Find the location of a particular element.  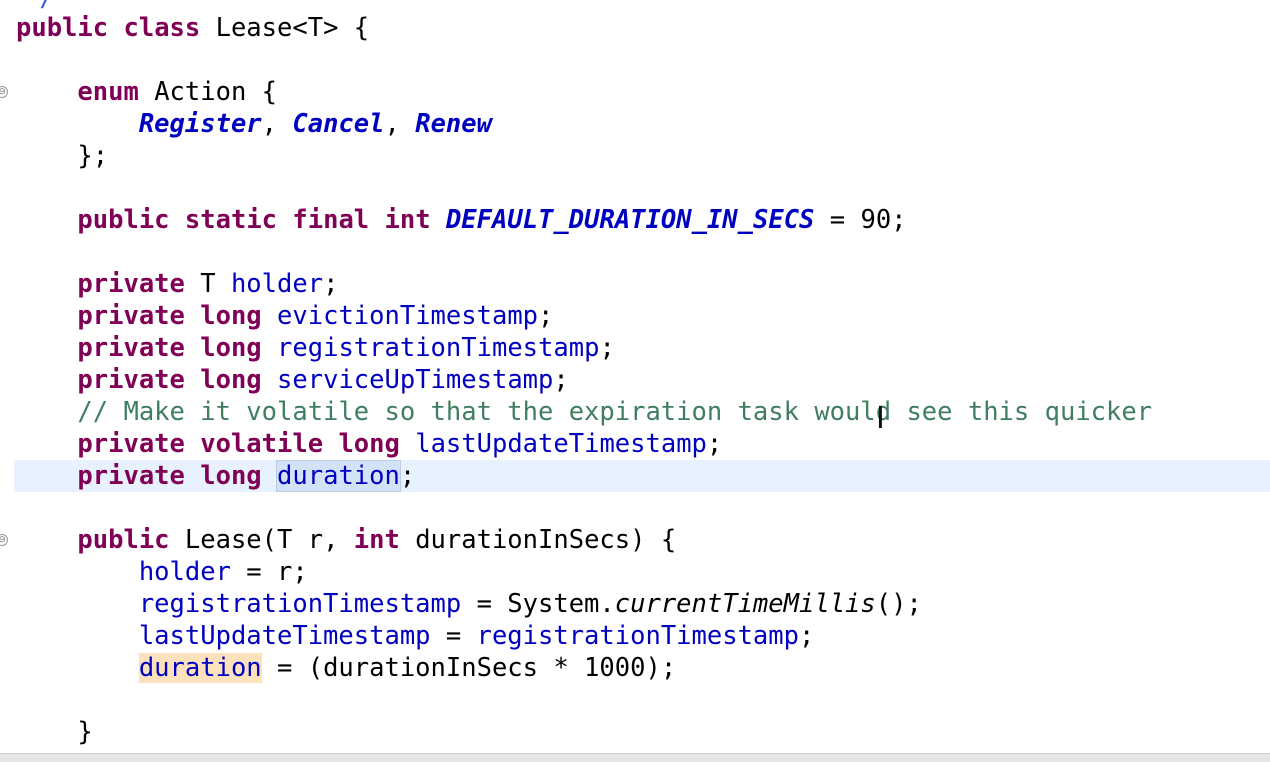

field-name-occurrence: duration is located at coordinates (338, 476).